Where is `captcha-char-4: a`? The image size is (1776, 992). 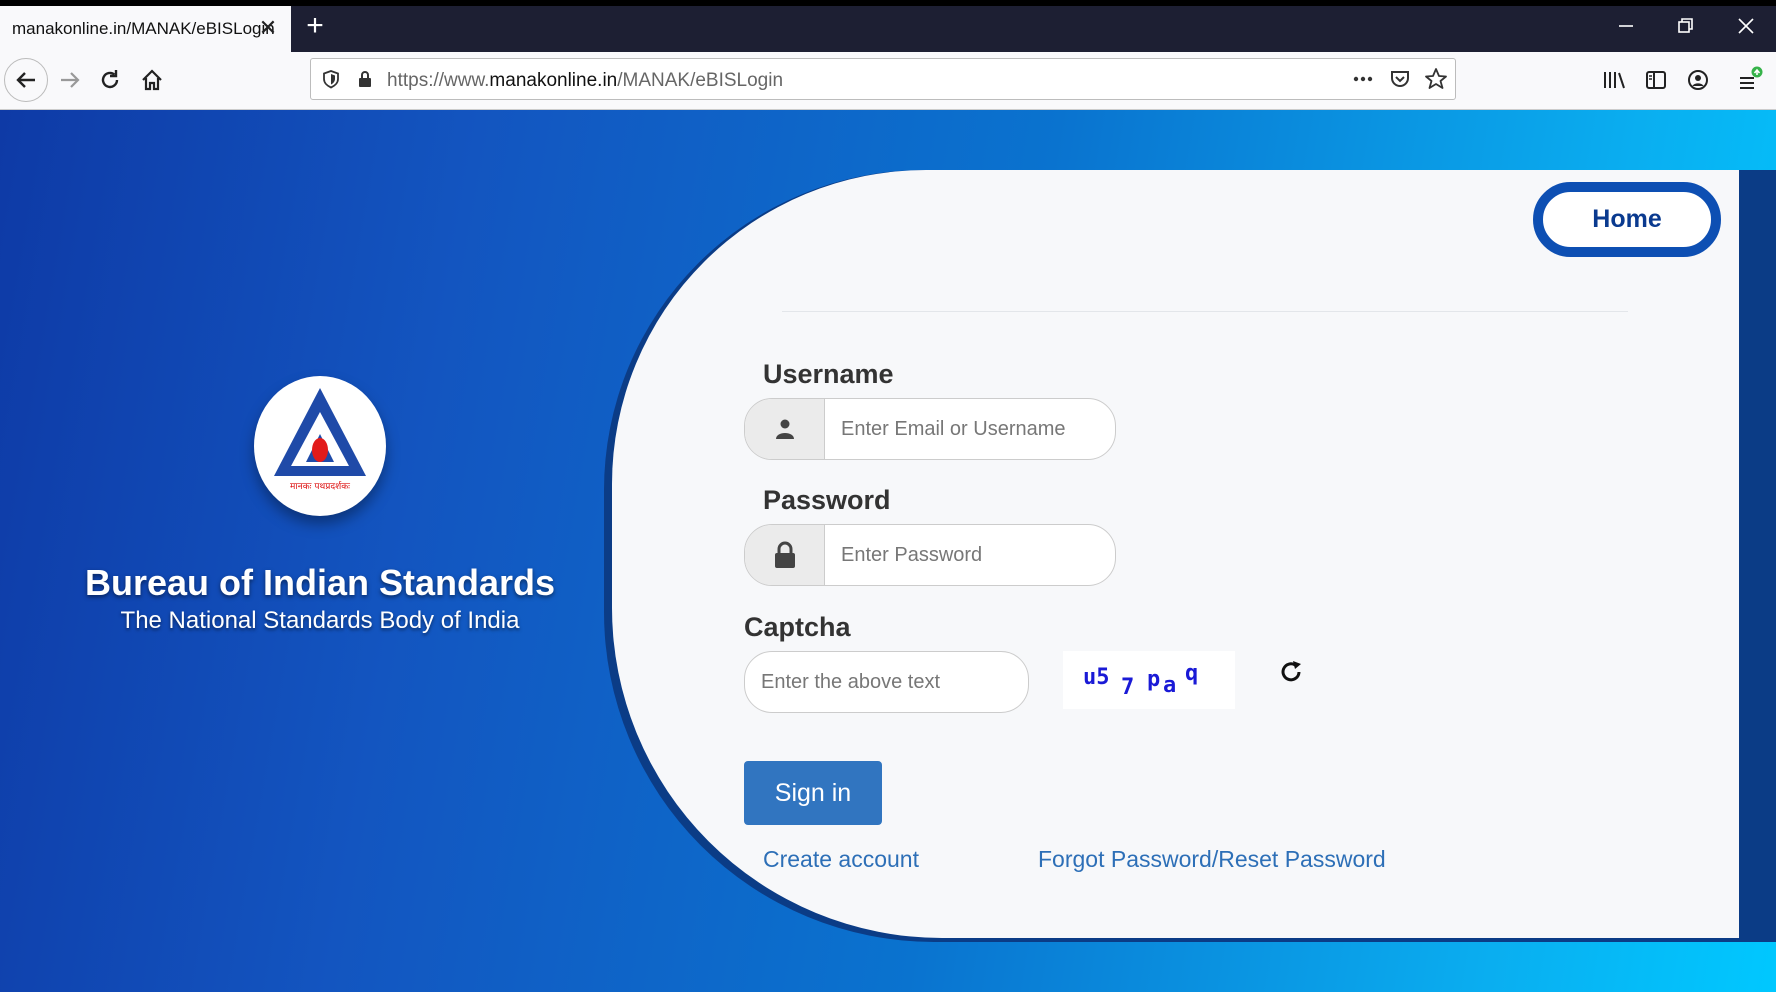
captcha-char-4: a is located at coordinates (1170, 685).